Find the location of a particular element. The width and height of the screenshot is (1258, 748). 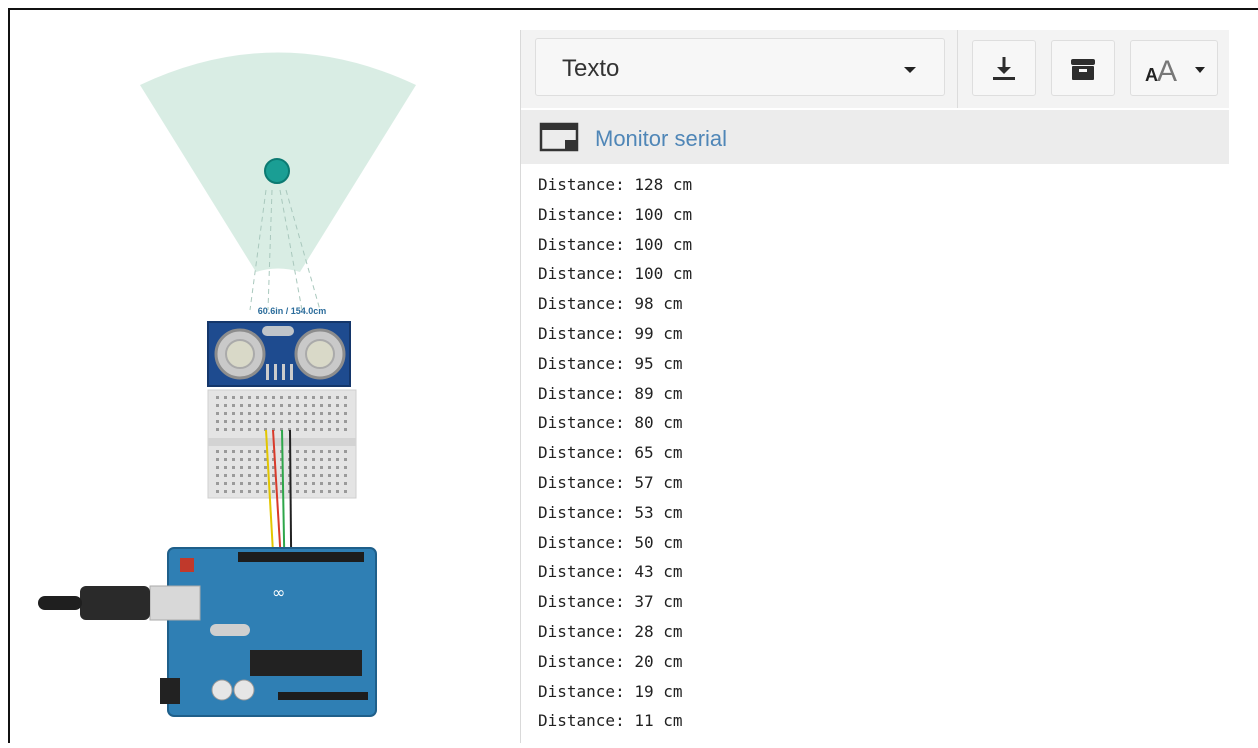

serial-line: Distance: 50 cm is located at coordinates (610, 542).